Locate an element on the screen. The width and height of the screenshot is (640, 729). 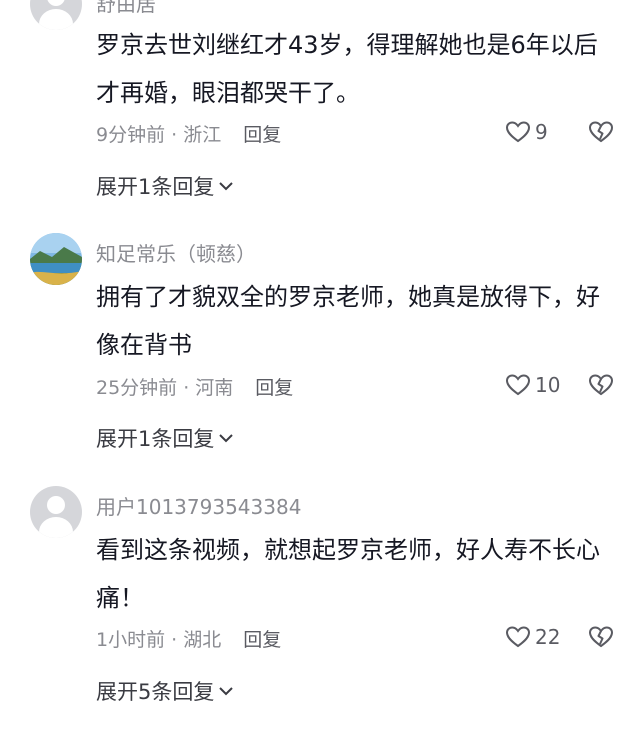
like-button: 10 is located at coordinates (532, 385).